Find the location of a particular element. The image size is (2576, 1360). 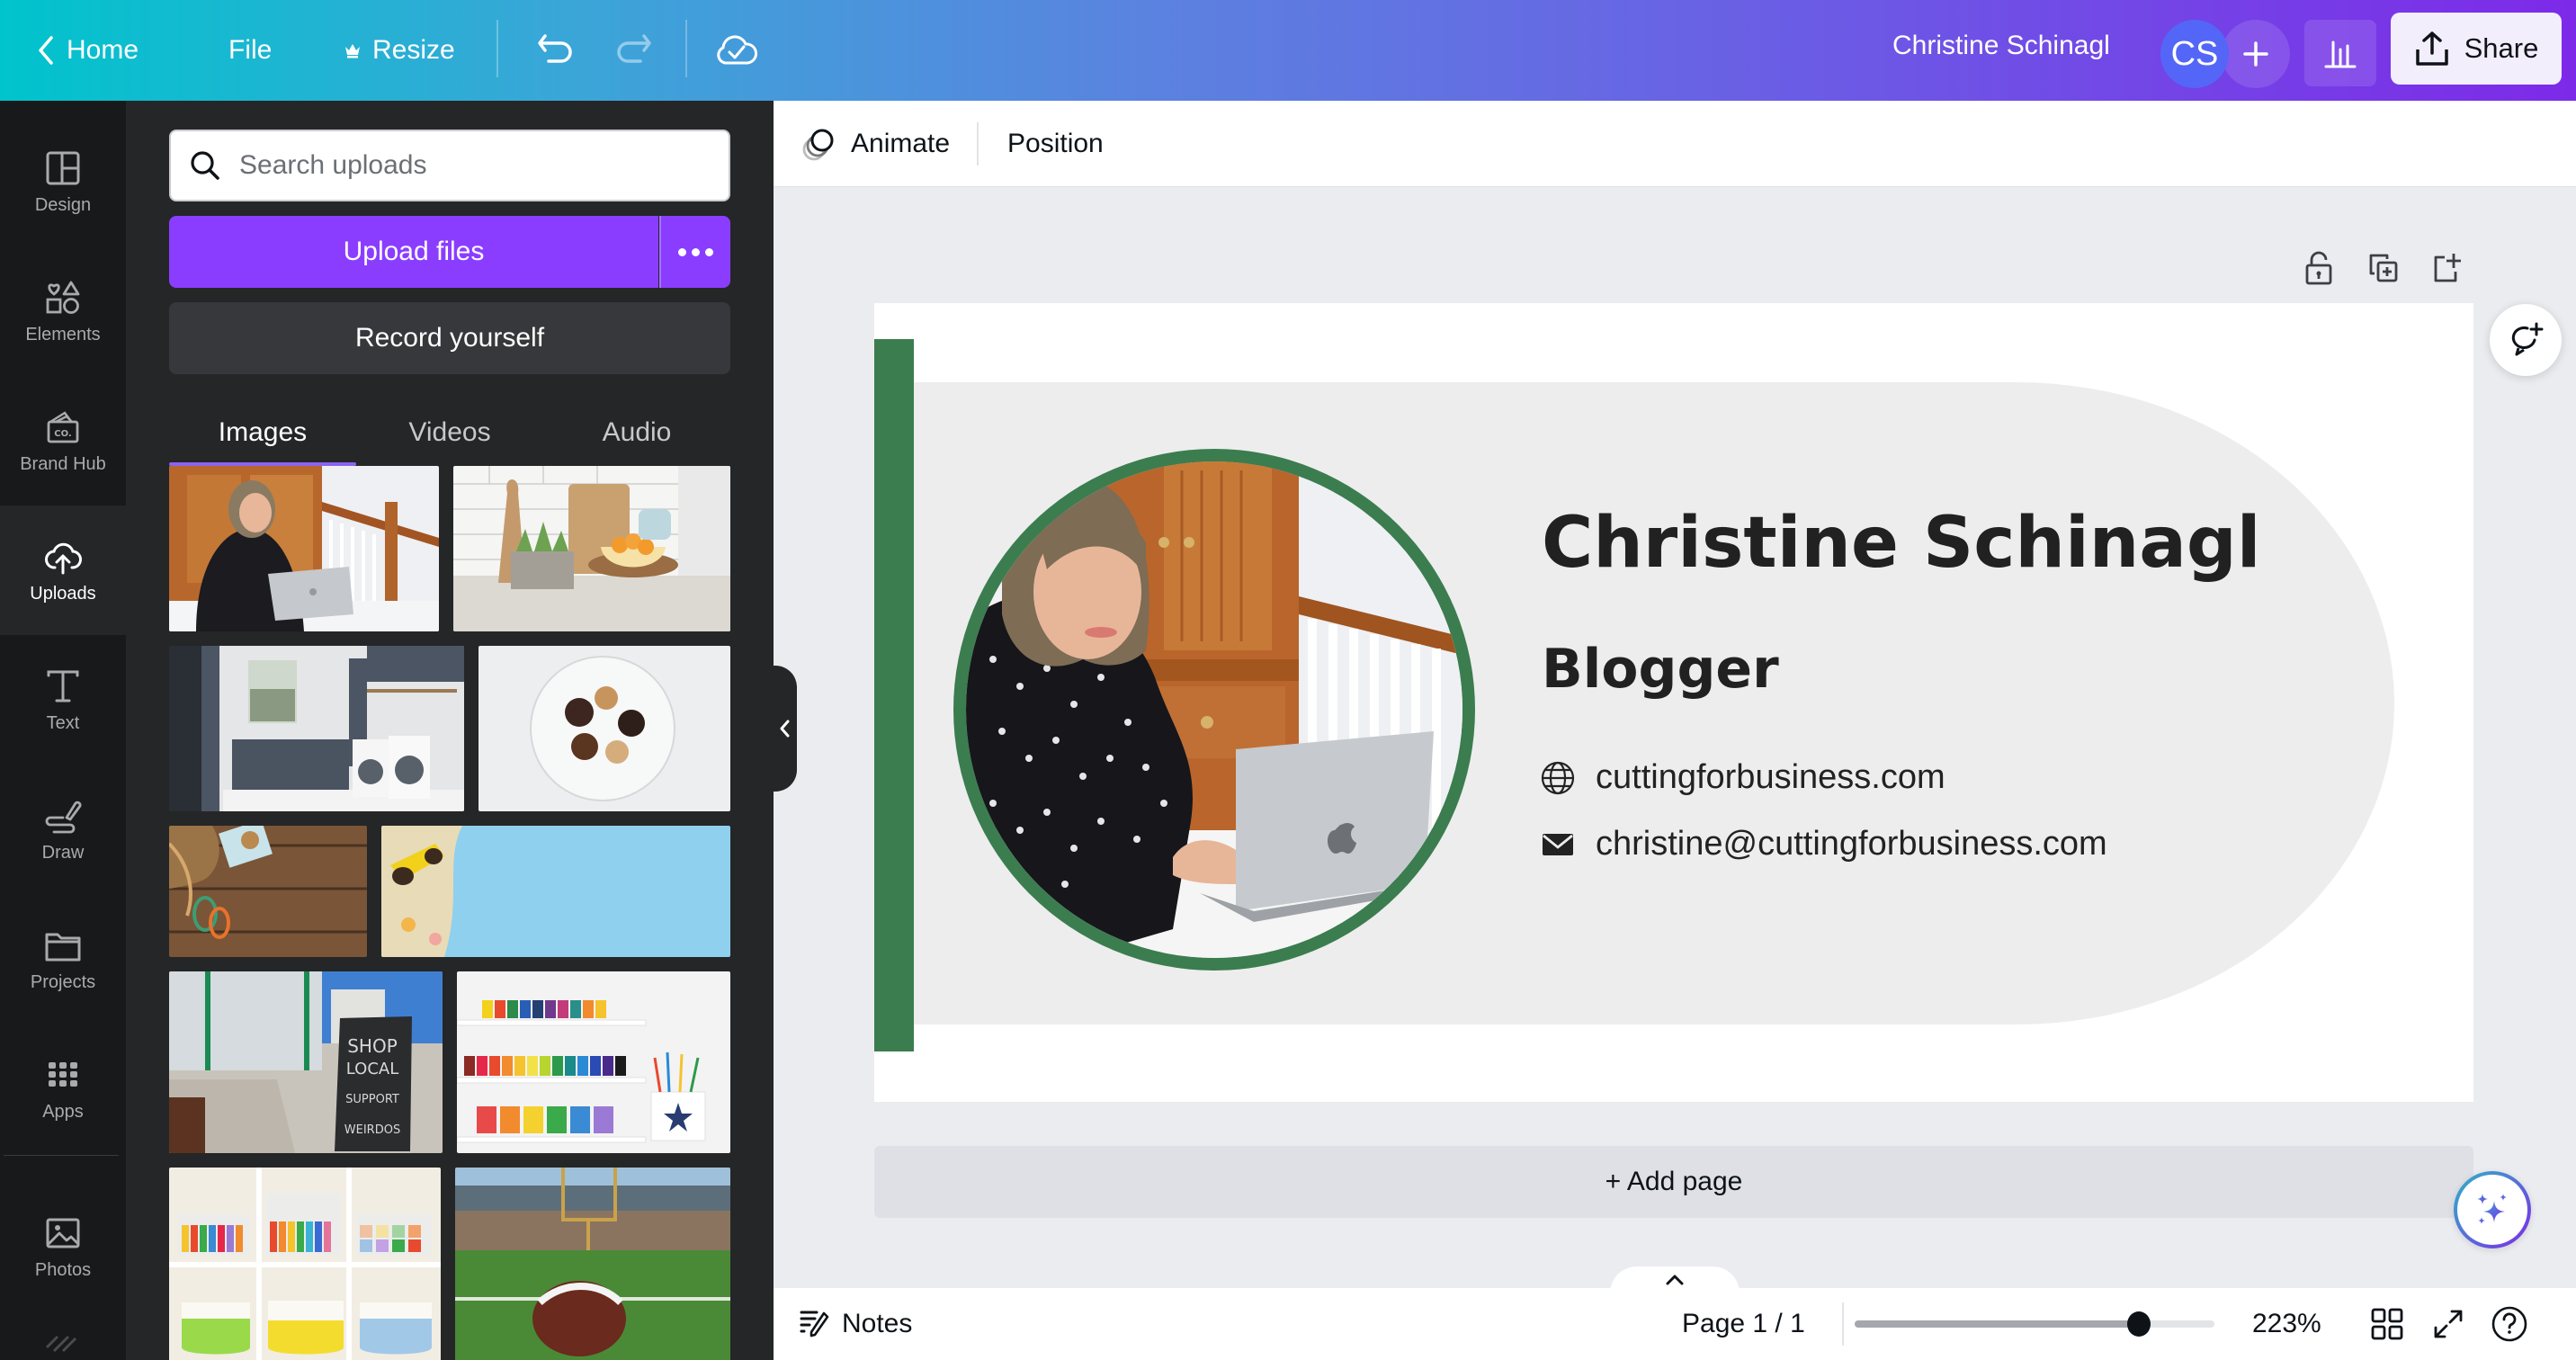

tab-videos: Videos is located at coordinates (449, 432).